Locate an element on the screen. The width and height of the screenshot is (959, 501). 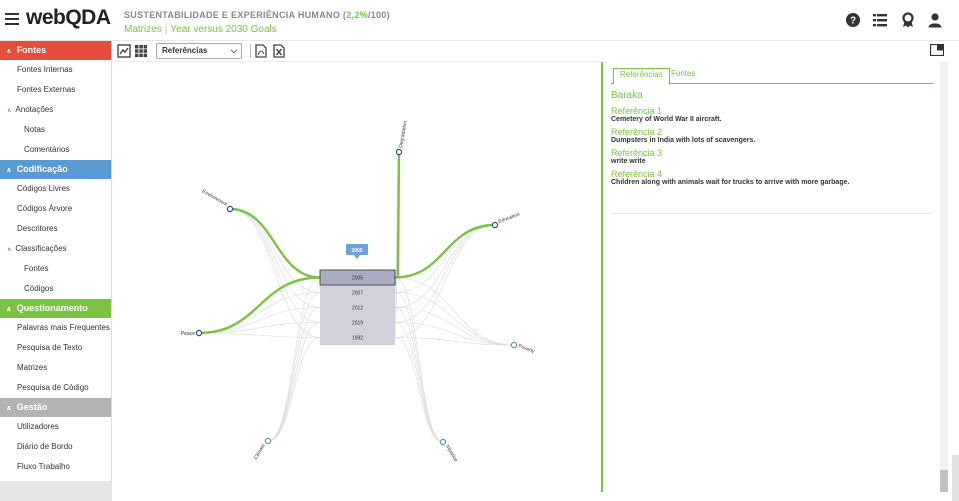
year-tooltip: 2005 is located at coordinates (357, 251).